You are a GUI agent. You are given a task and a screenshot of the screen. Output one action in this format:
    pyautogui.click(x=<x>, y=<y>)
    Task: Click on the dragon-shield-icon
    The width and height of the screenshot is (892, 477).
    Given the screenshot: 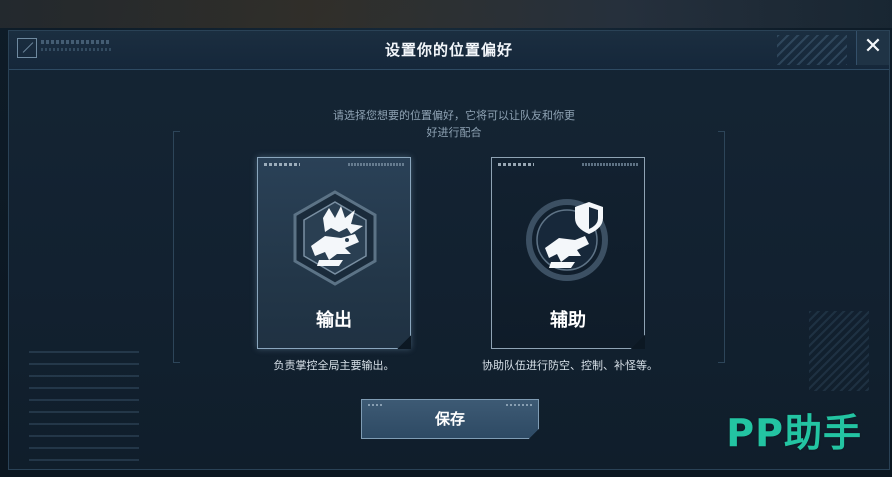 What is the action you would take?
    pyautogui.click(x=567, y=240)
    